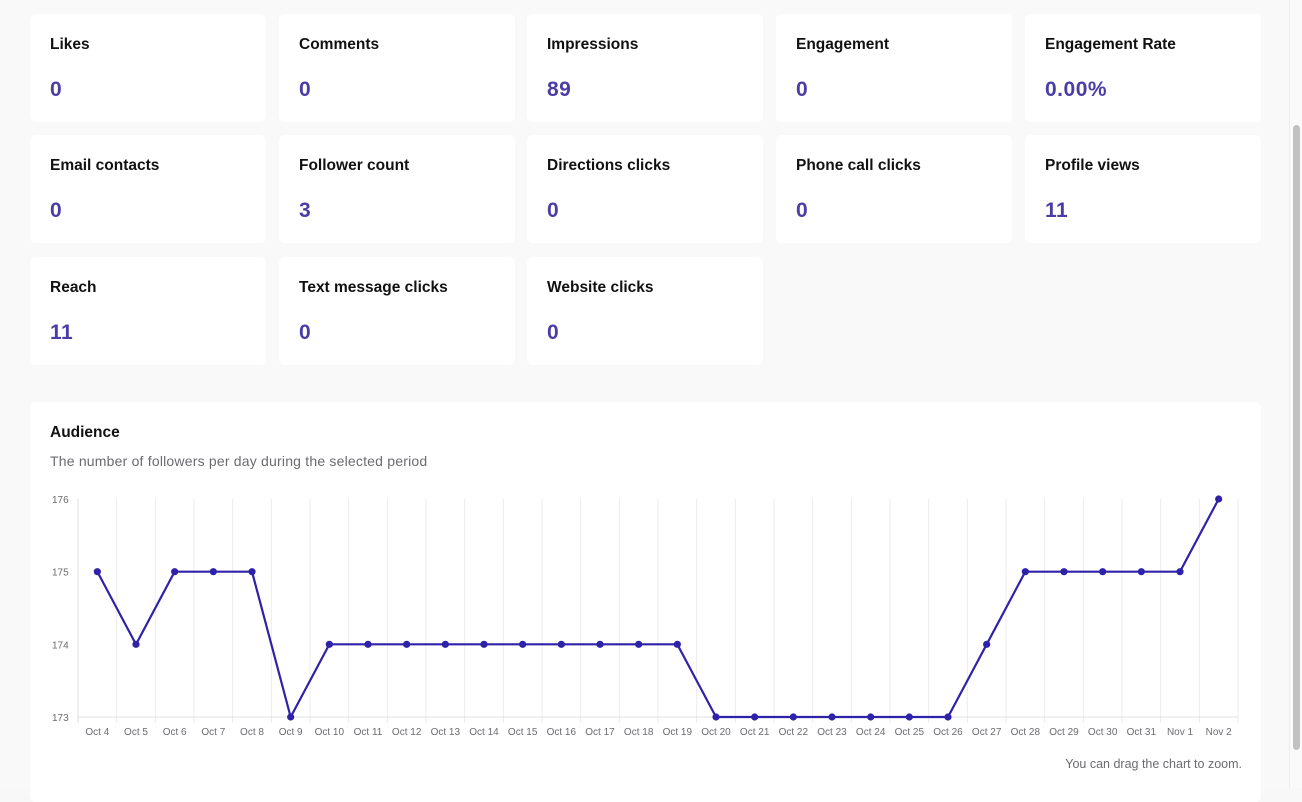  I want to click on stat-card-profile-views: Profile views 11, so click(1143, 189).